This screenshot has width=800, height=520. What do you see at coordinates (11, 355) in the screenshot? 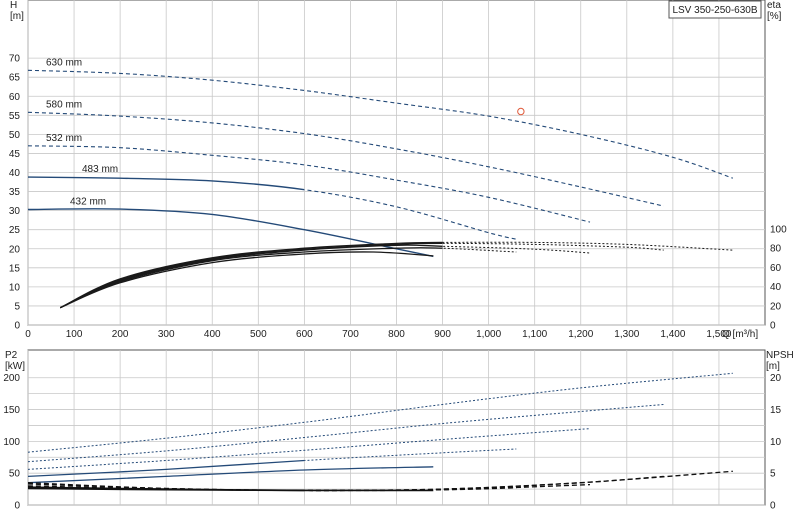
I see `power-axis-title: P2` at bounding box center [11, 355].